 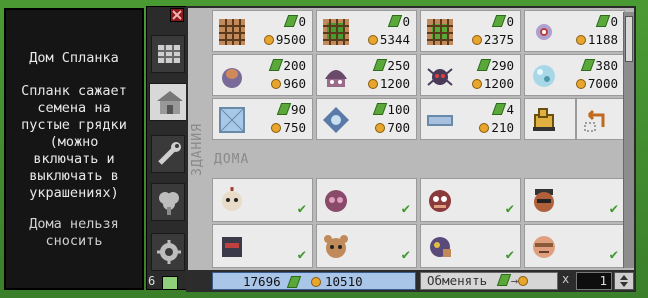 What do you see at coordinates (594, 281) in the screenshot?
I see `quantity-input: 1` at bounding box center [594, 281].